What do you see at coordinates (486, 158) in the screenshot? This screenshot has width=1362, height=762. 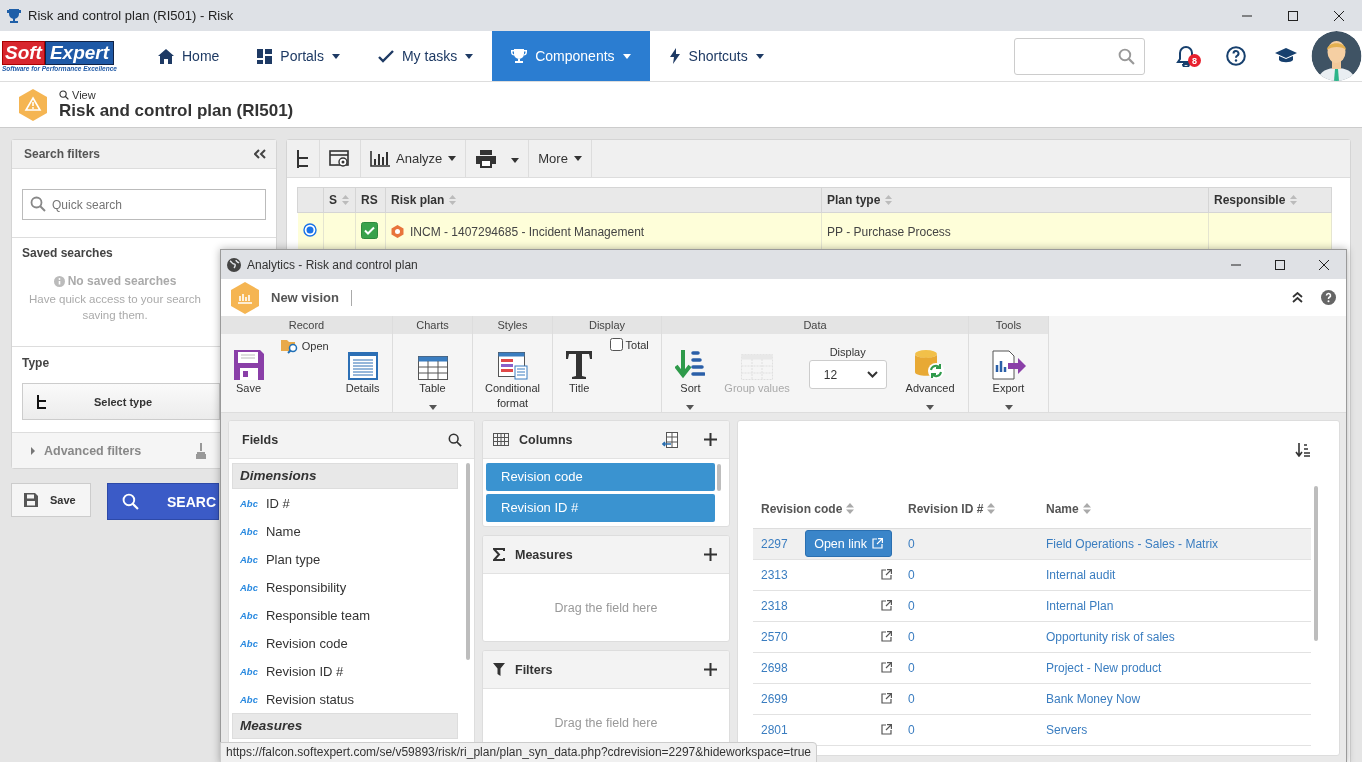 I see `printer-icon` at bounding box center [486, 158].